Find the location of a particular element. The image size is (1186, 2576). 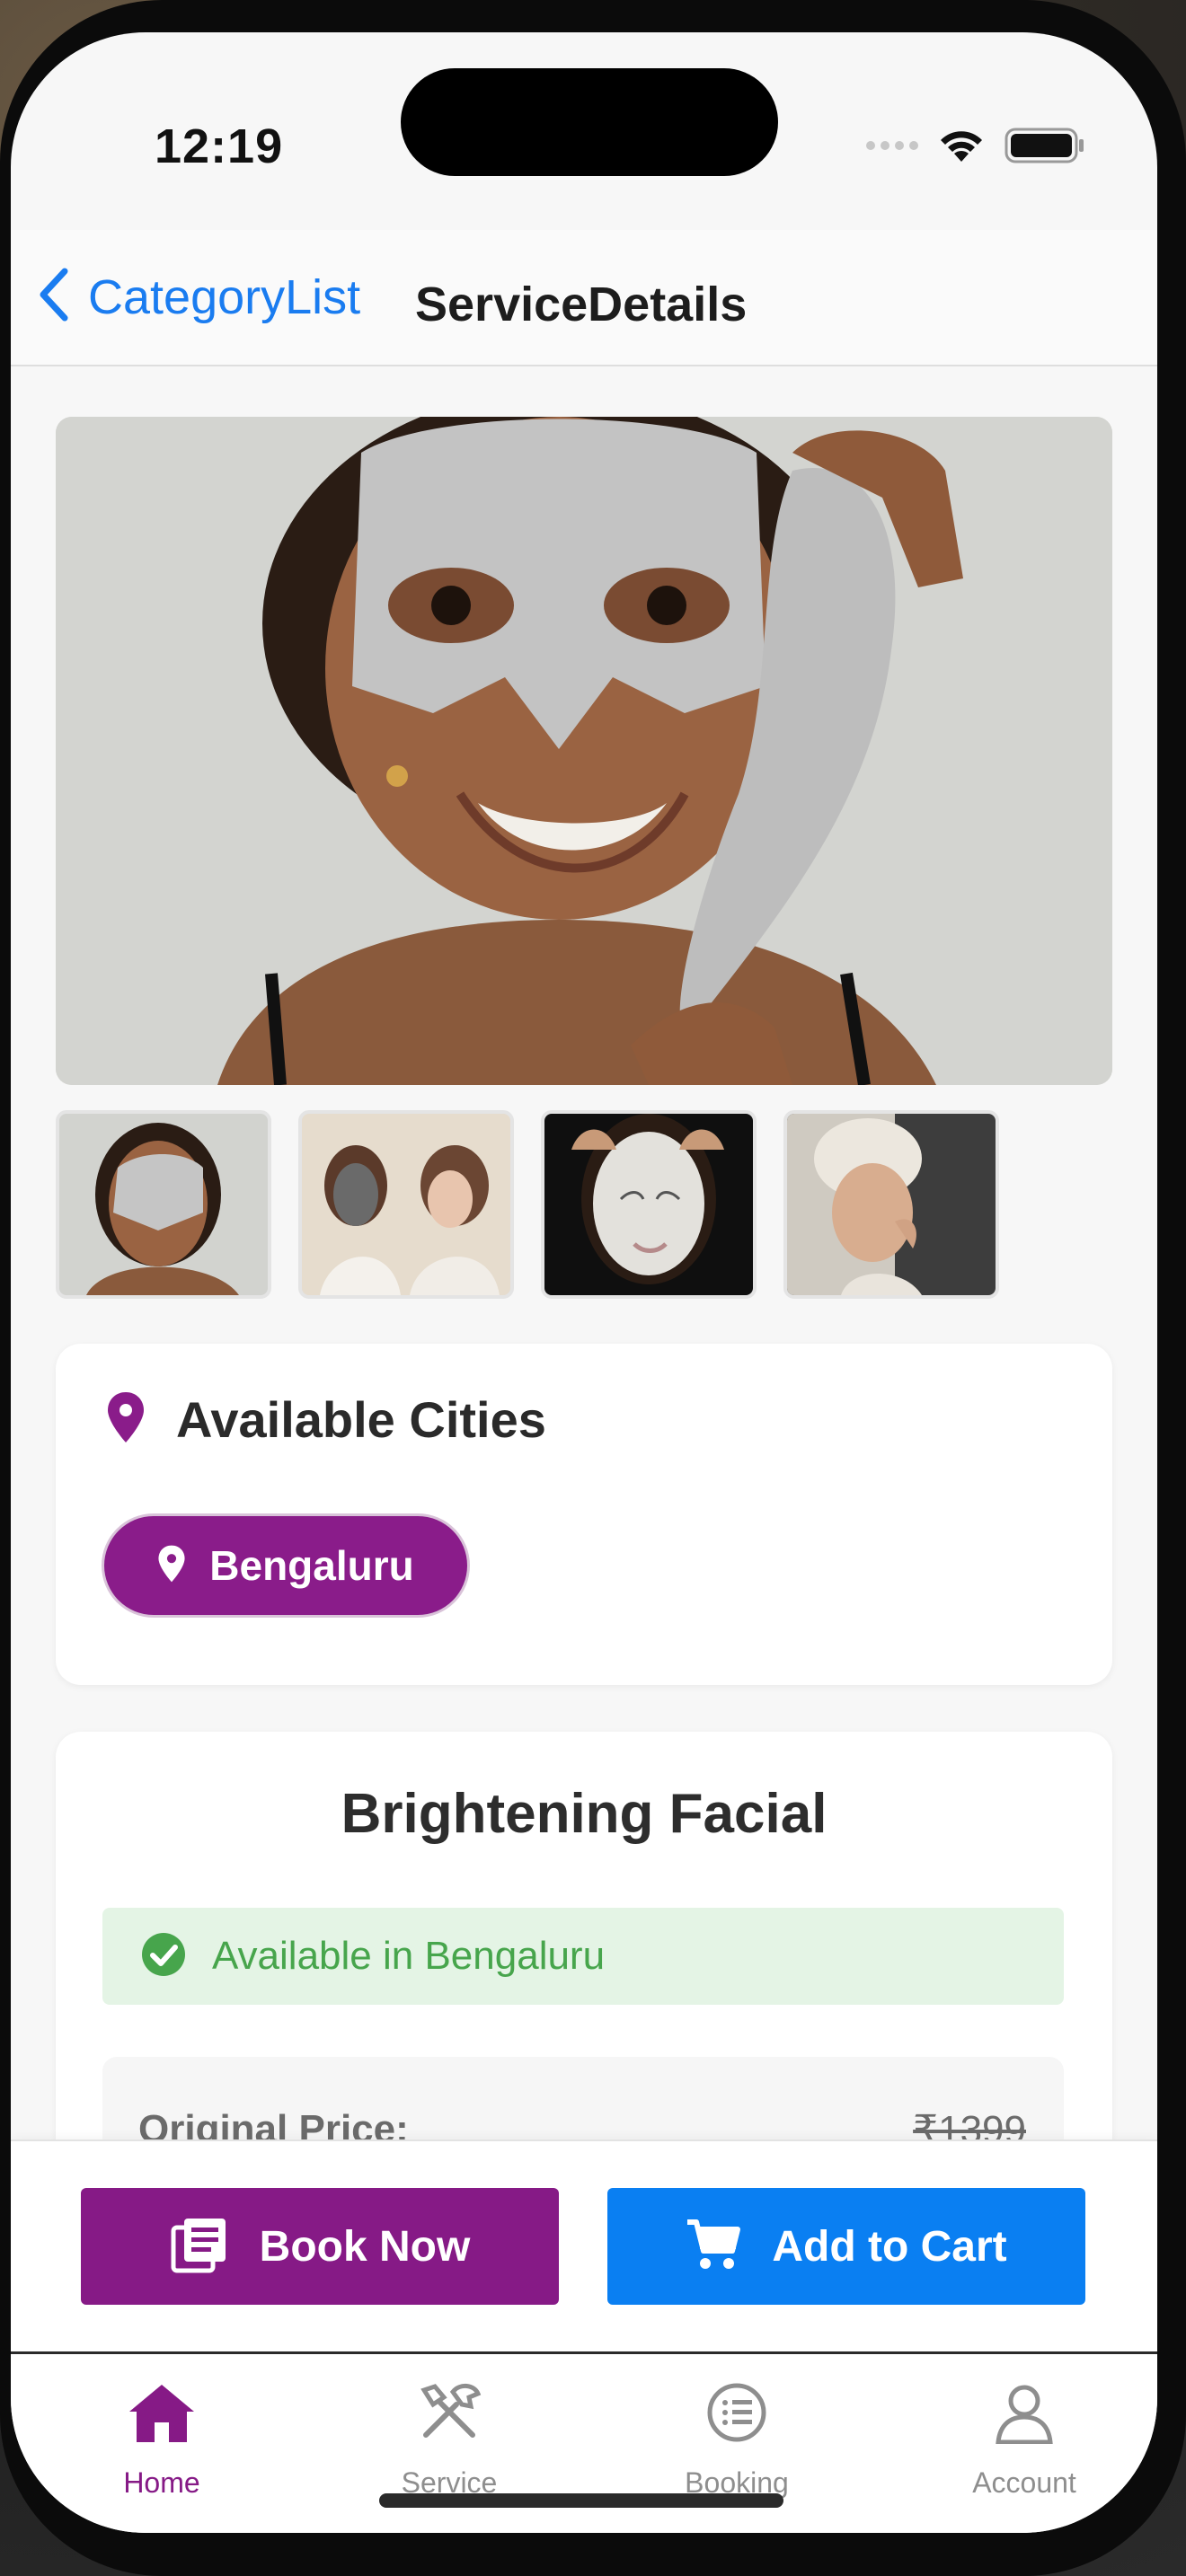

add-to-cart-button: Add to Cart is located at coordinates (846, 2246).